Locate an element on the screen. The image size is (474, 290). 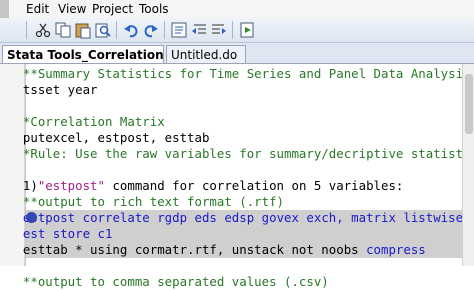
shift-left-icon is located at coordinates (199, 30).